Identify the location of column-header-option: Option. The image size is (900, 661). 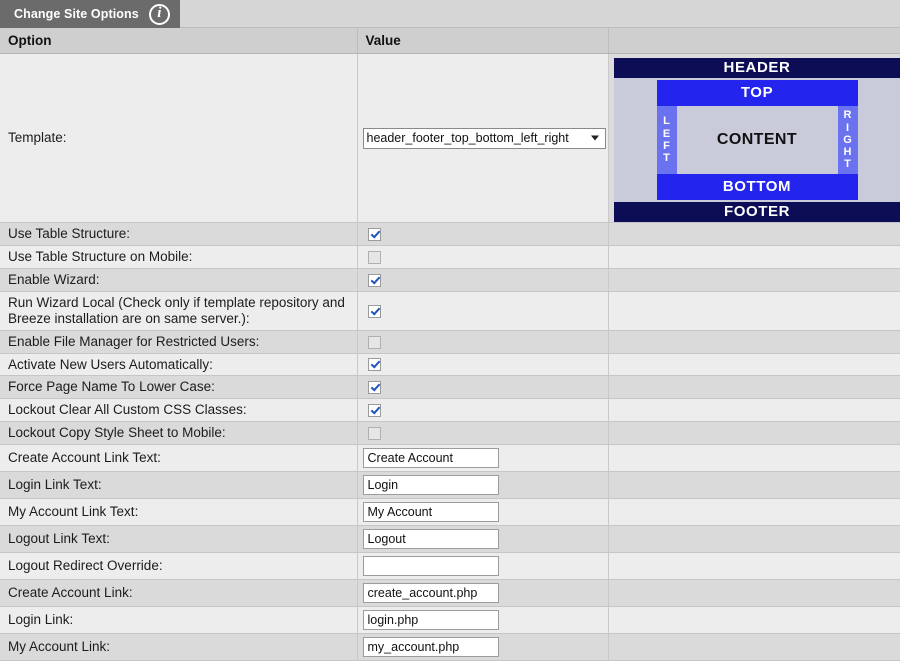
(178, 41).